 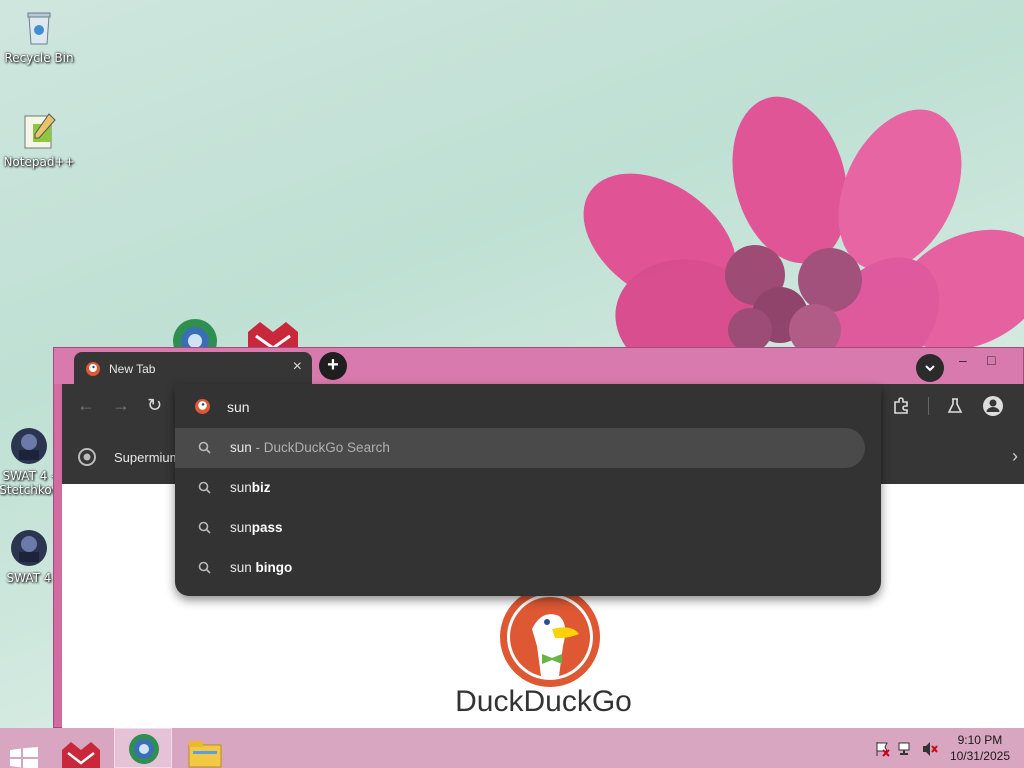 What do you see at coordinates (154, 405) in the screenshot?
I see `reload-button: ↻` at bounding box center [154, 405].